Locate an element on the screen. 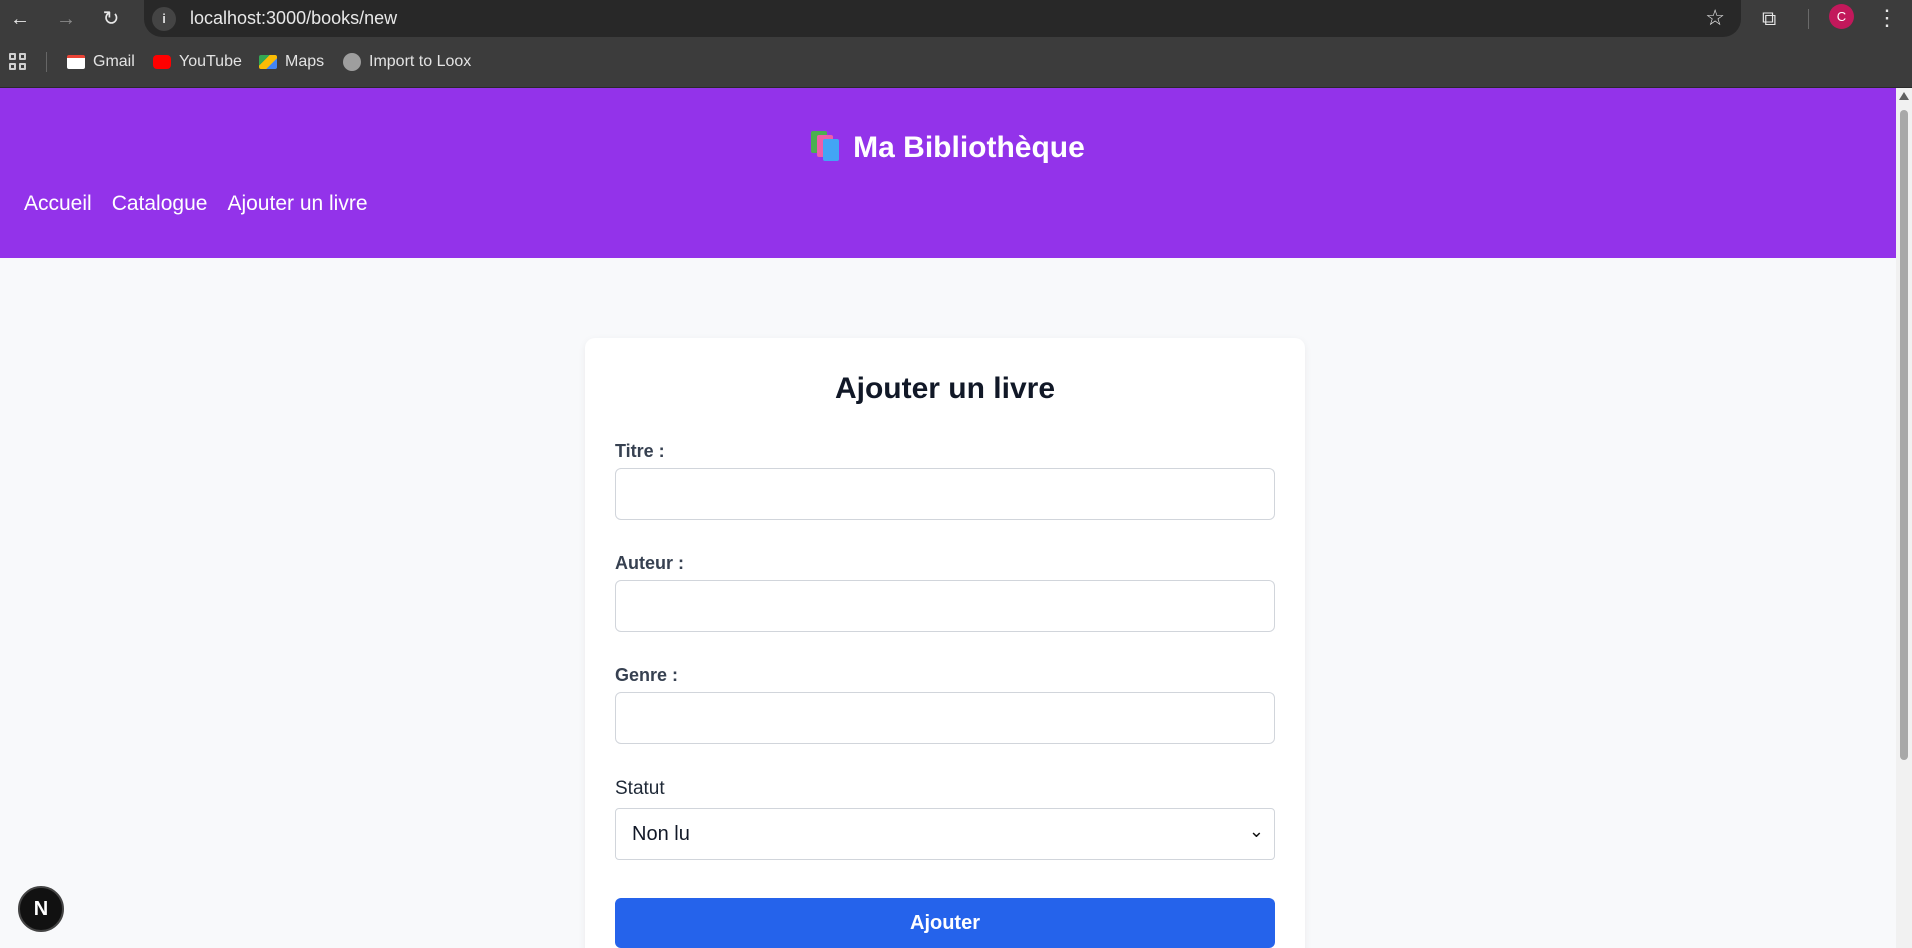 The height and width of the screenshot is (948, 1912). browser-toolbar: ← → ↻ i localhost:3000/books/new ☆ ⧉ C ⋮ is located at coordinates (956, 18).